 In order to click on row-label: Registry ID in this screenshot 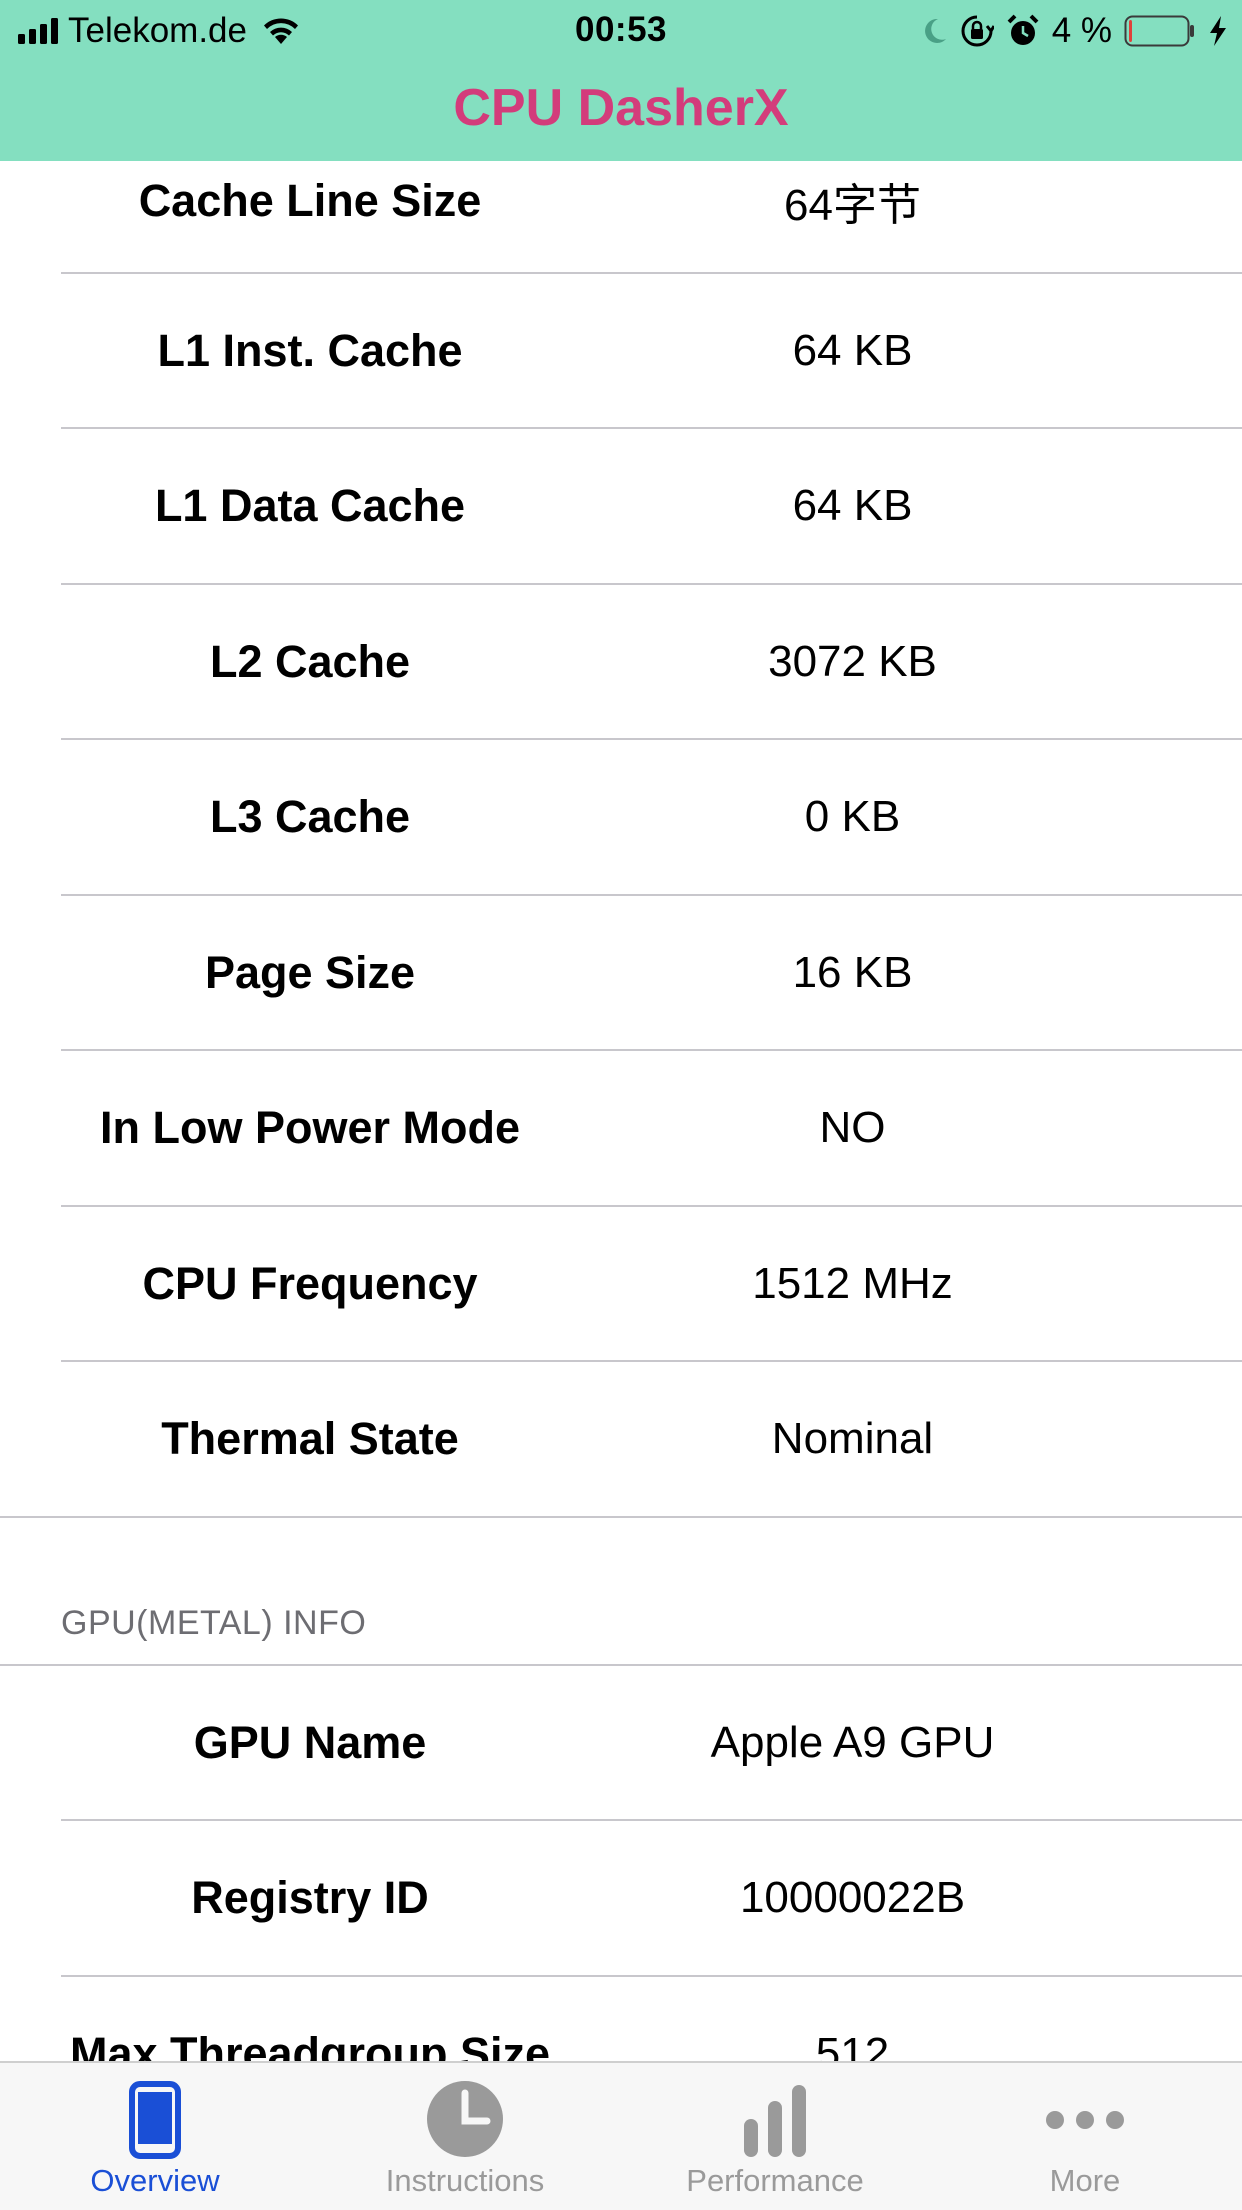, I will do `click(310, 1897)`.